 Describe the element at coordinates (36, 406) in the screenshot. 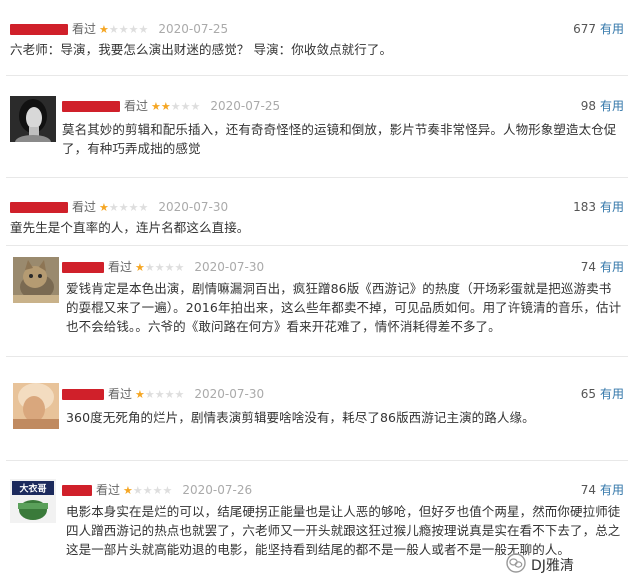

I see `blurred-face-avatar` at that location.